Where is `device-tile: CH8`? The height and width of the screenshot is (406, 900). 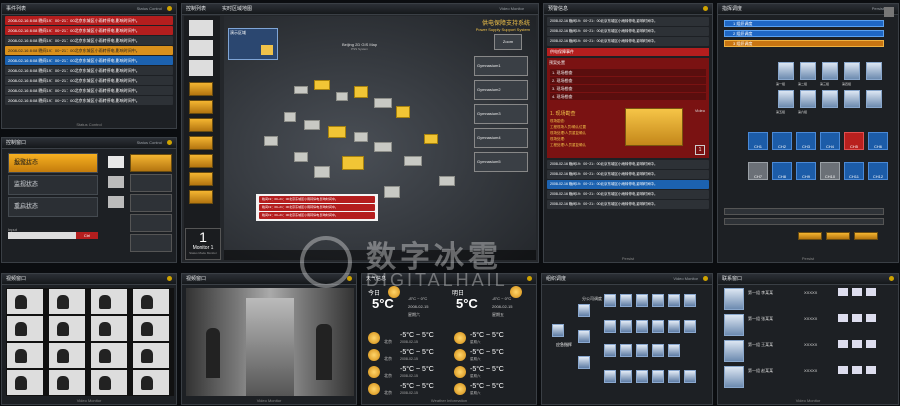 device-tile: CH8 is located at coordinates (782, 171).